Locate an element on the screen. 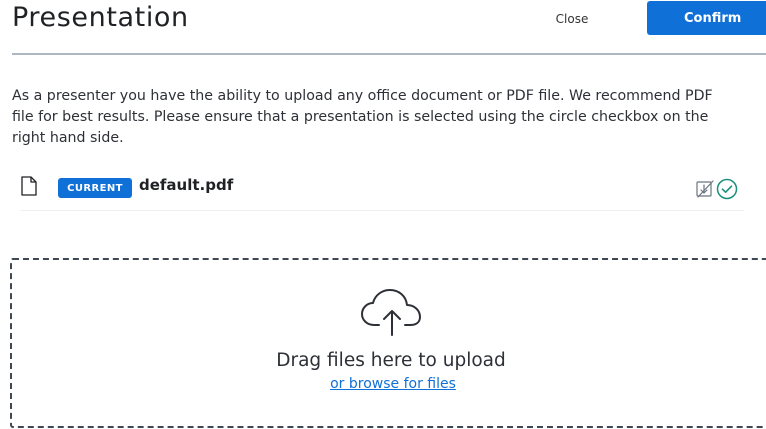 The image size is (766, 429). browse-files-container: or browse for files is located at coordinates (383, 384).